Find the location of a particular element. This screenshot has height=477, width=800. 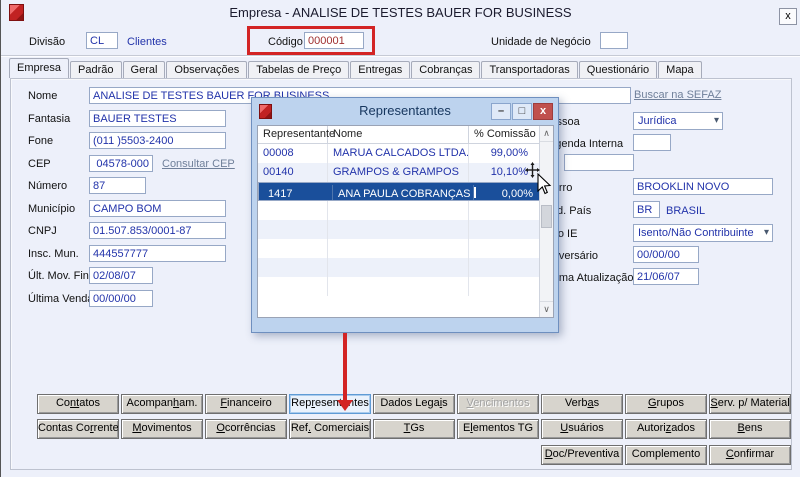

column-header-nome: Nome is located at coordinates (398, 134).